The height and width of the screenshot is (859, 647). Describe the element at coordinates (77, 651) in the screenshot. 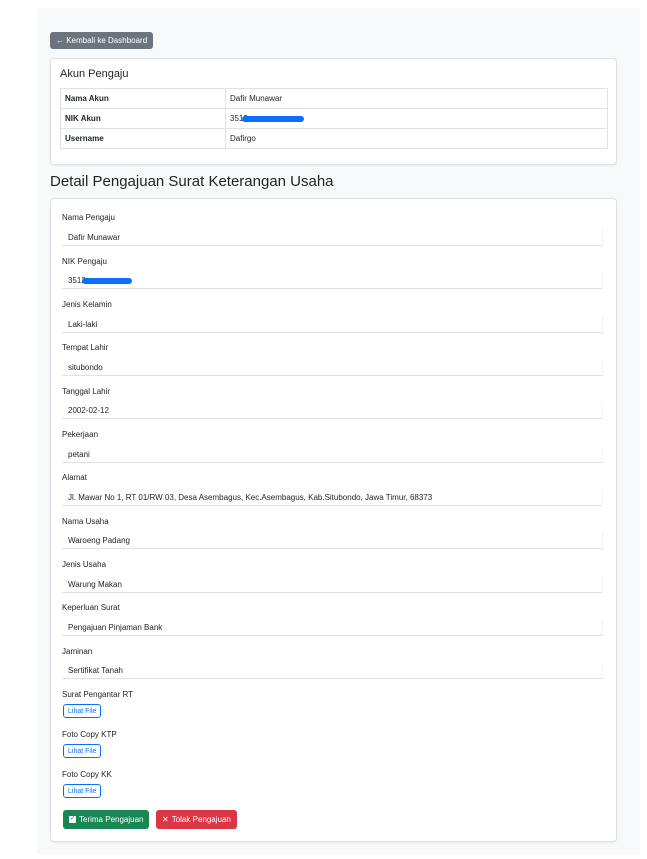

I see `jaminan-label: Jaminan` at that location.